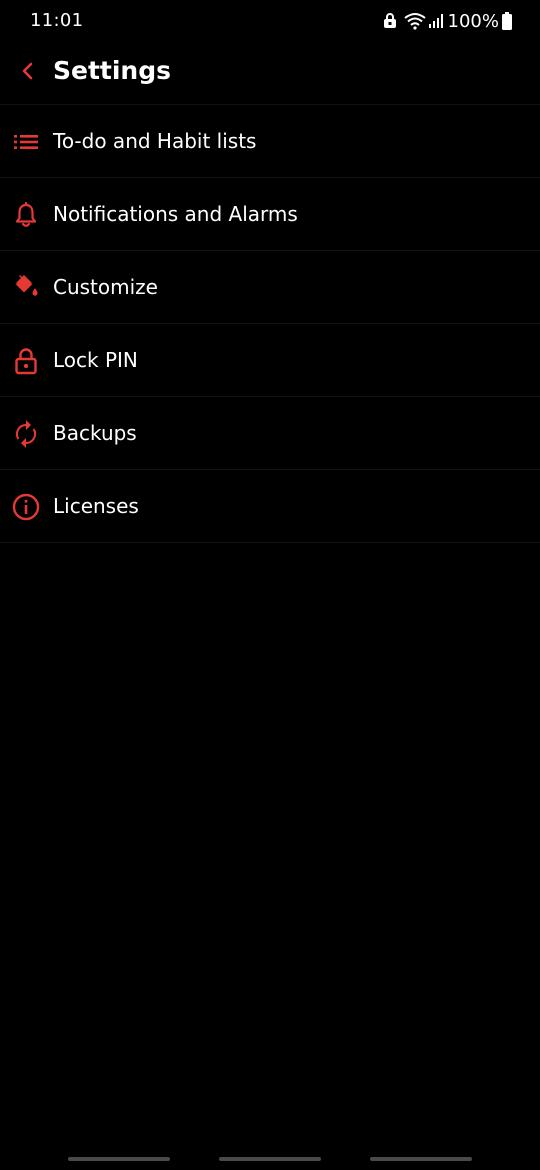 This screenshot has height=1170, width=540. Describe the element at coordinates (270, 506) in the screenshot. I see `settings-item-licenses: Licenses` at that location.